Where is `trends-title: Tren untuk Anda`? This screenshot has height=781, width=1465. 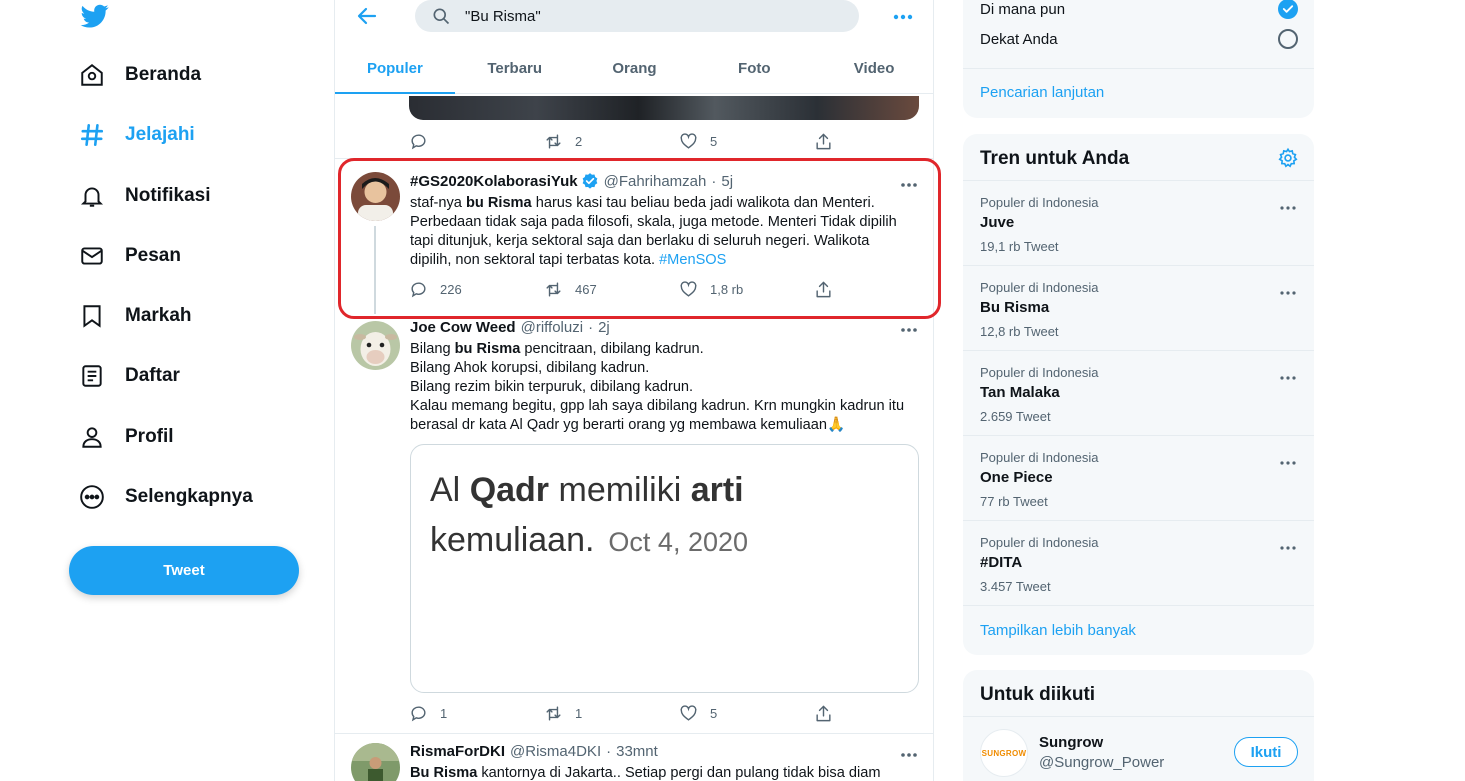
trends-title: Tren untuk Anda is located at coordinates (1055, 158).